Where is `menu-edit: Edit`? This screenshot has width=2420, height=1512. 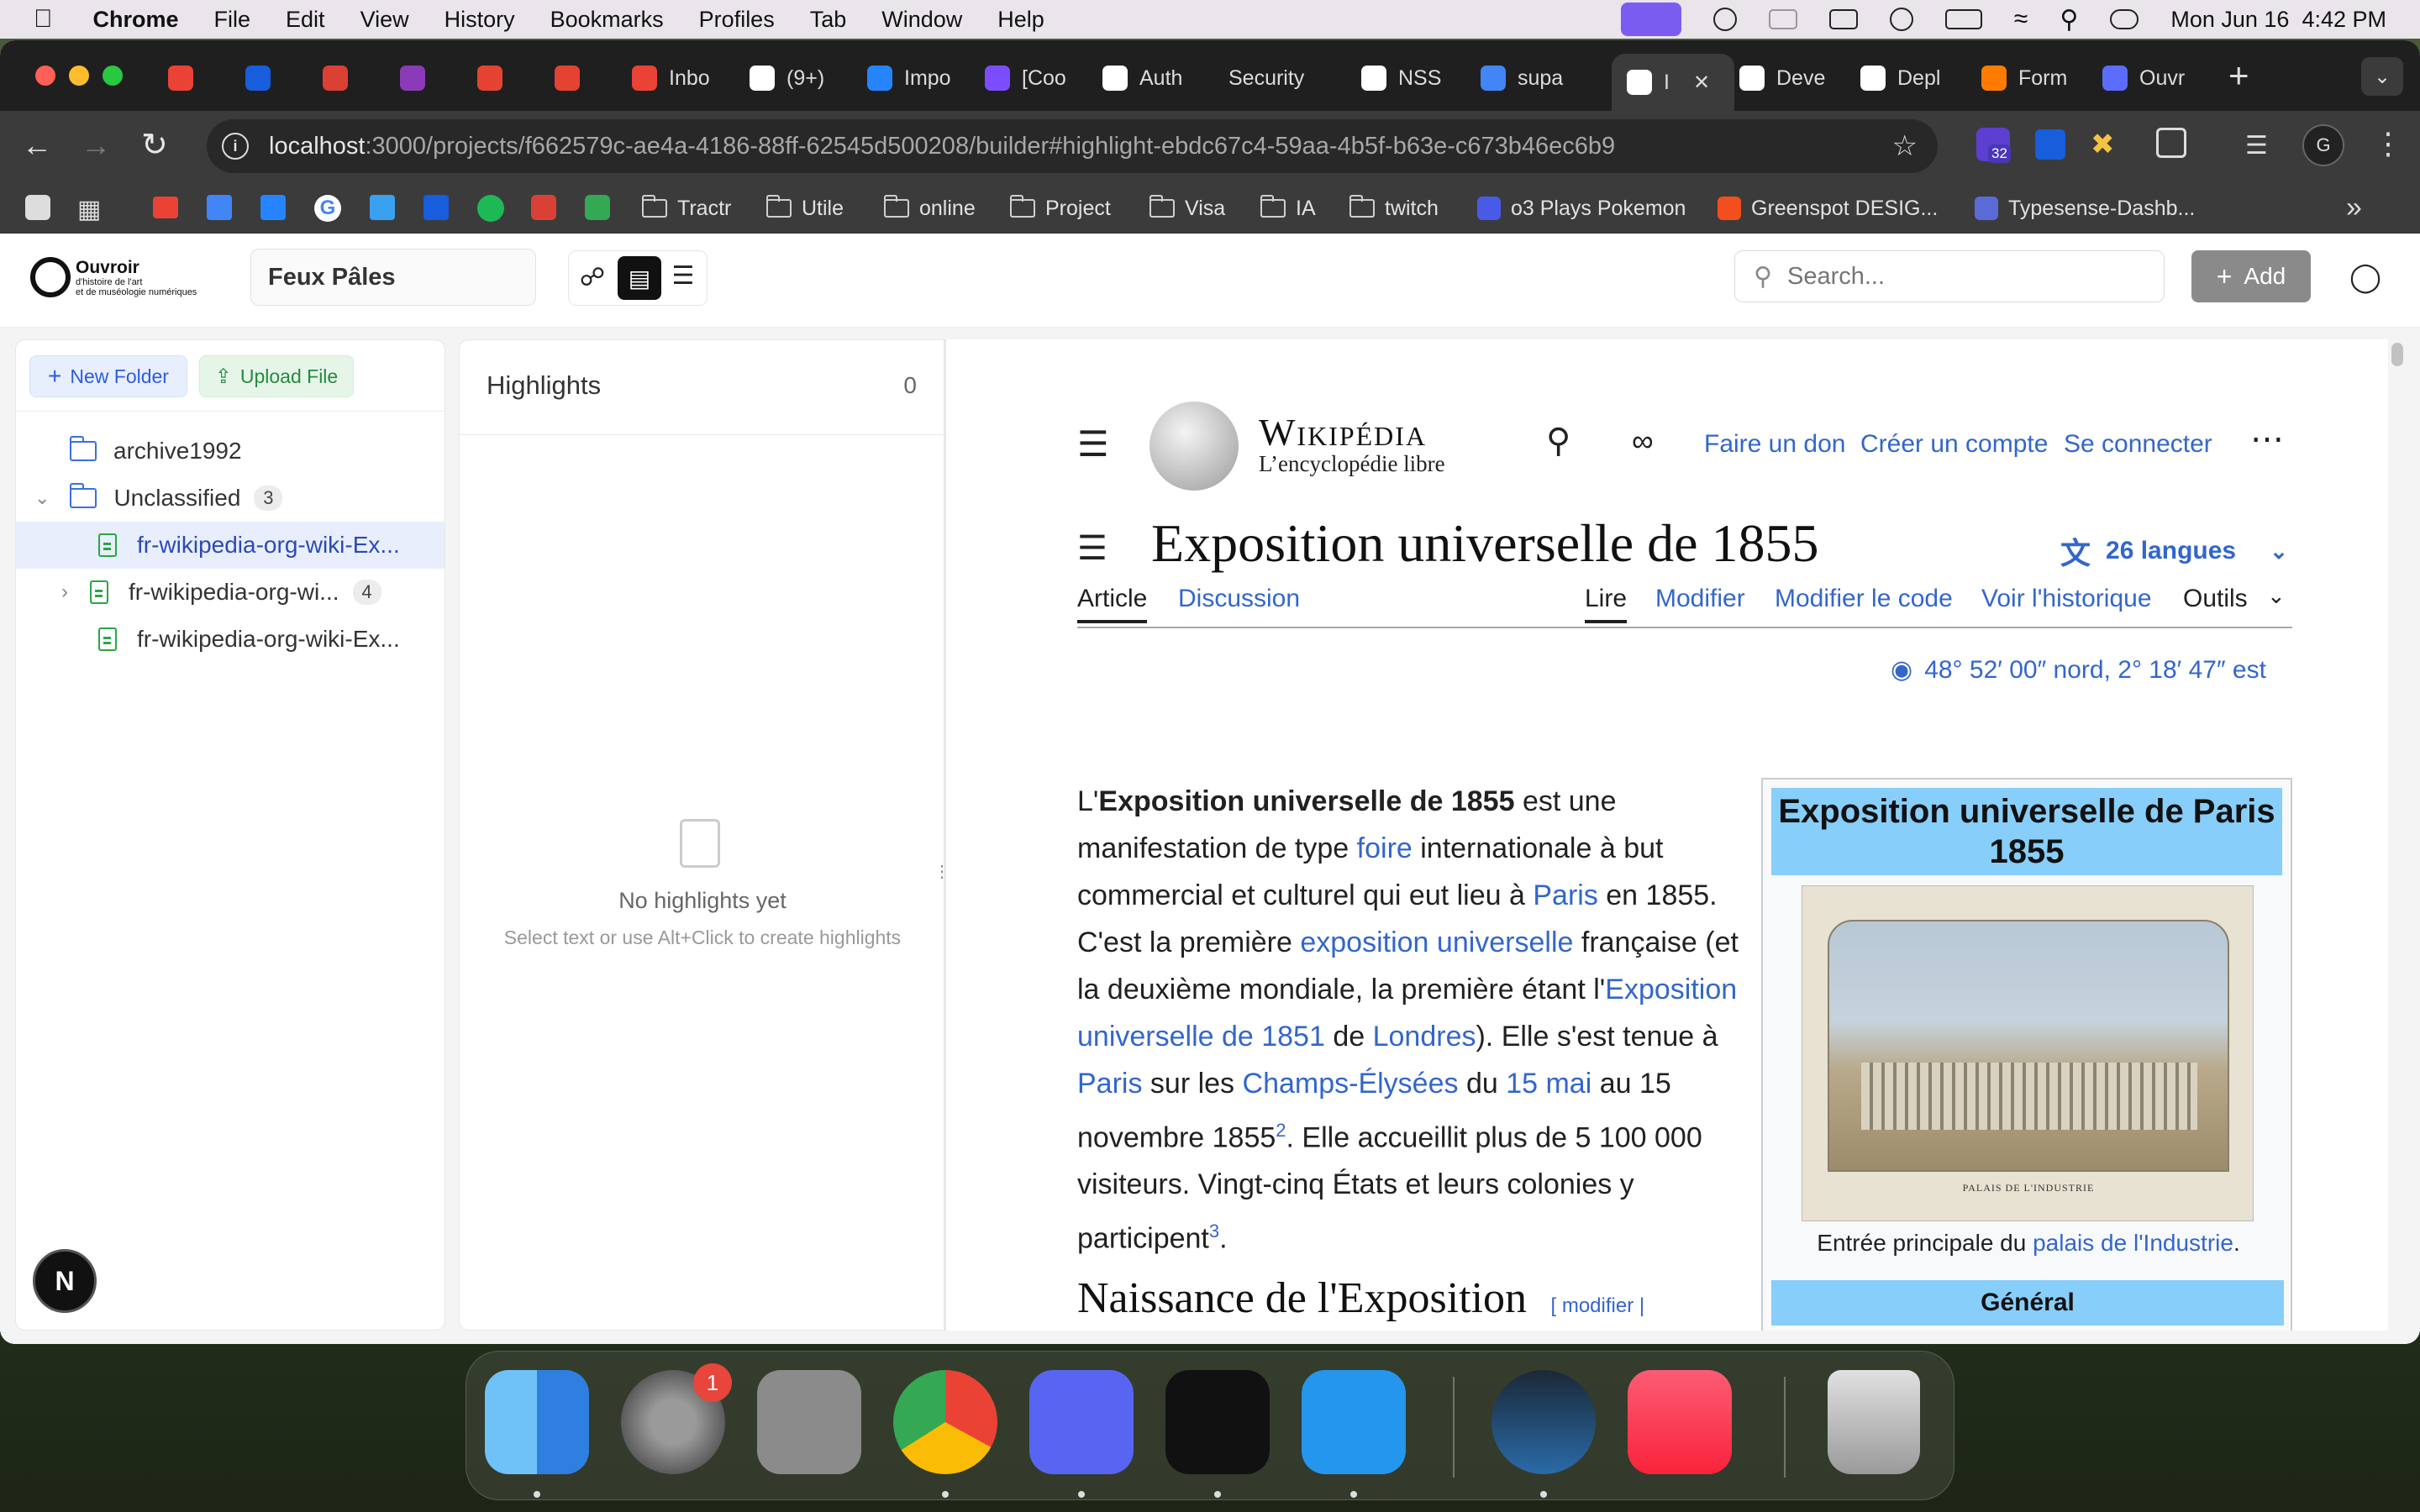
menu-edit: Edit is located at coordinates (306, 20).